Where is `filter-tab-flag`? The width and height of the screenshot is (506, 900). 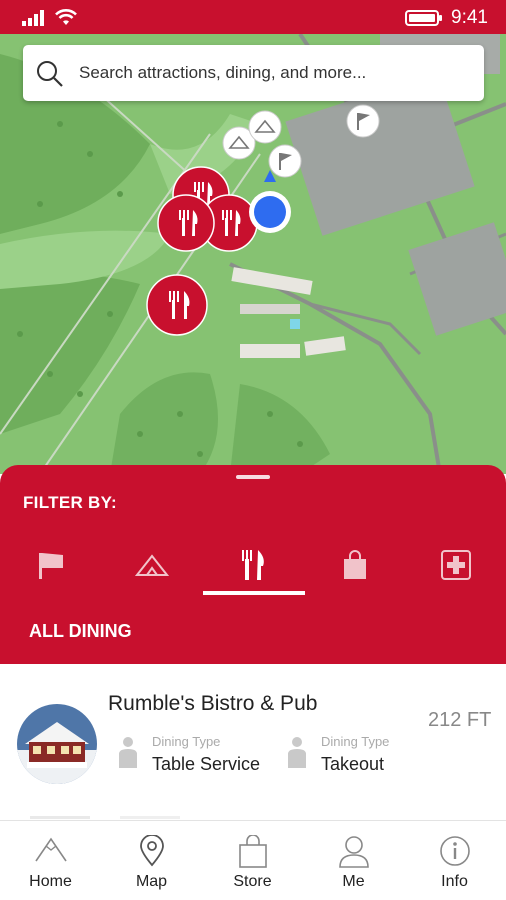
filter-tab-flag is located at coordinates (51, 565).